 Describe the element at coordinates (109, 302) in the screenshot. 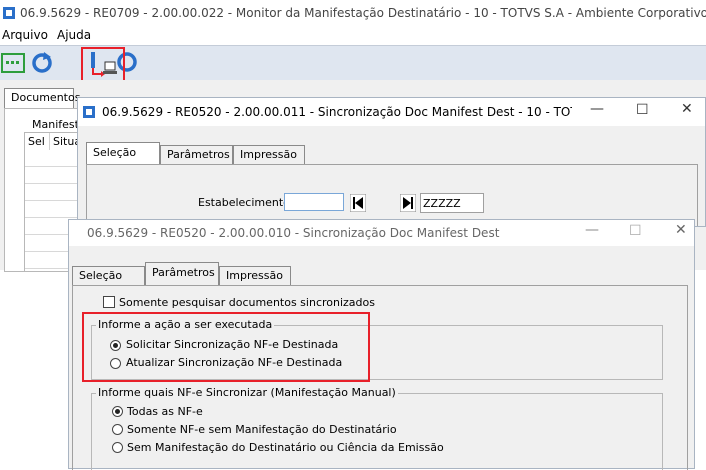

I see `sincronizados-checkbox` at that location.